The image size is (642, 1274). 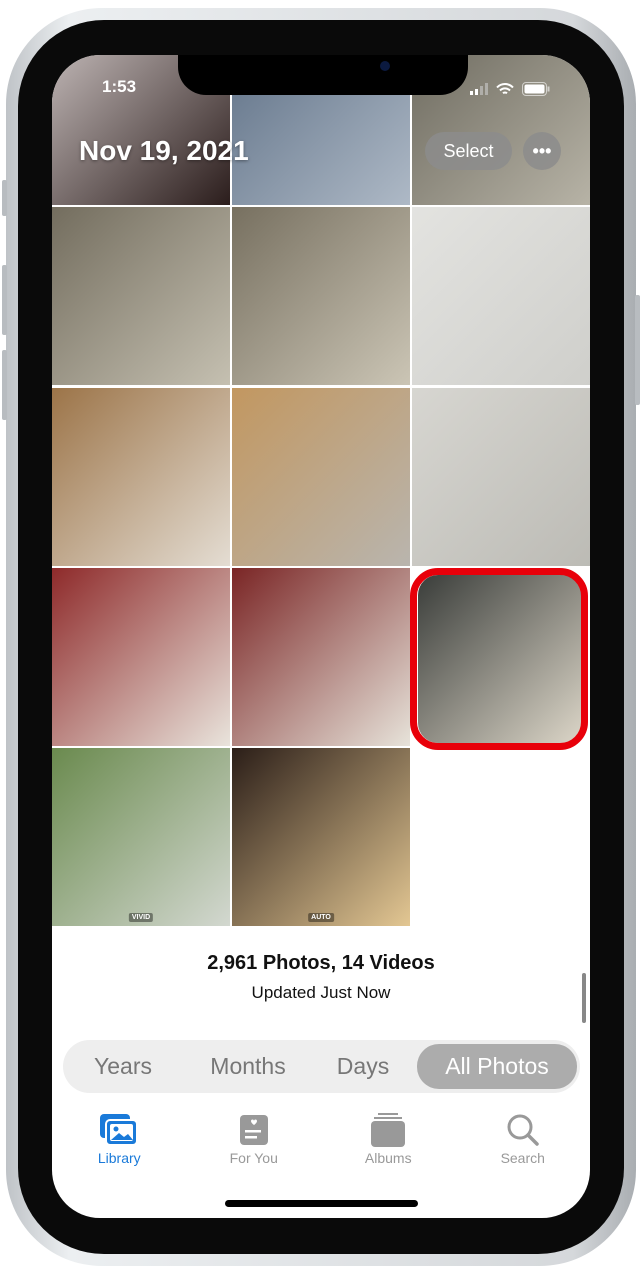 What do you see at coordinates (119, 1158) in the screenshot?
I see `tab-label: Library` at bounding box center [119, 1158].